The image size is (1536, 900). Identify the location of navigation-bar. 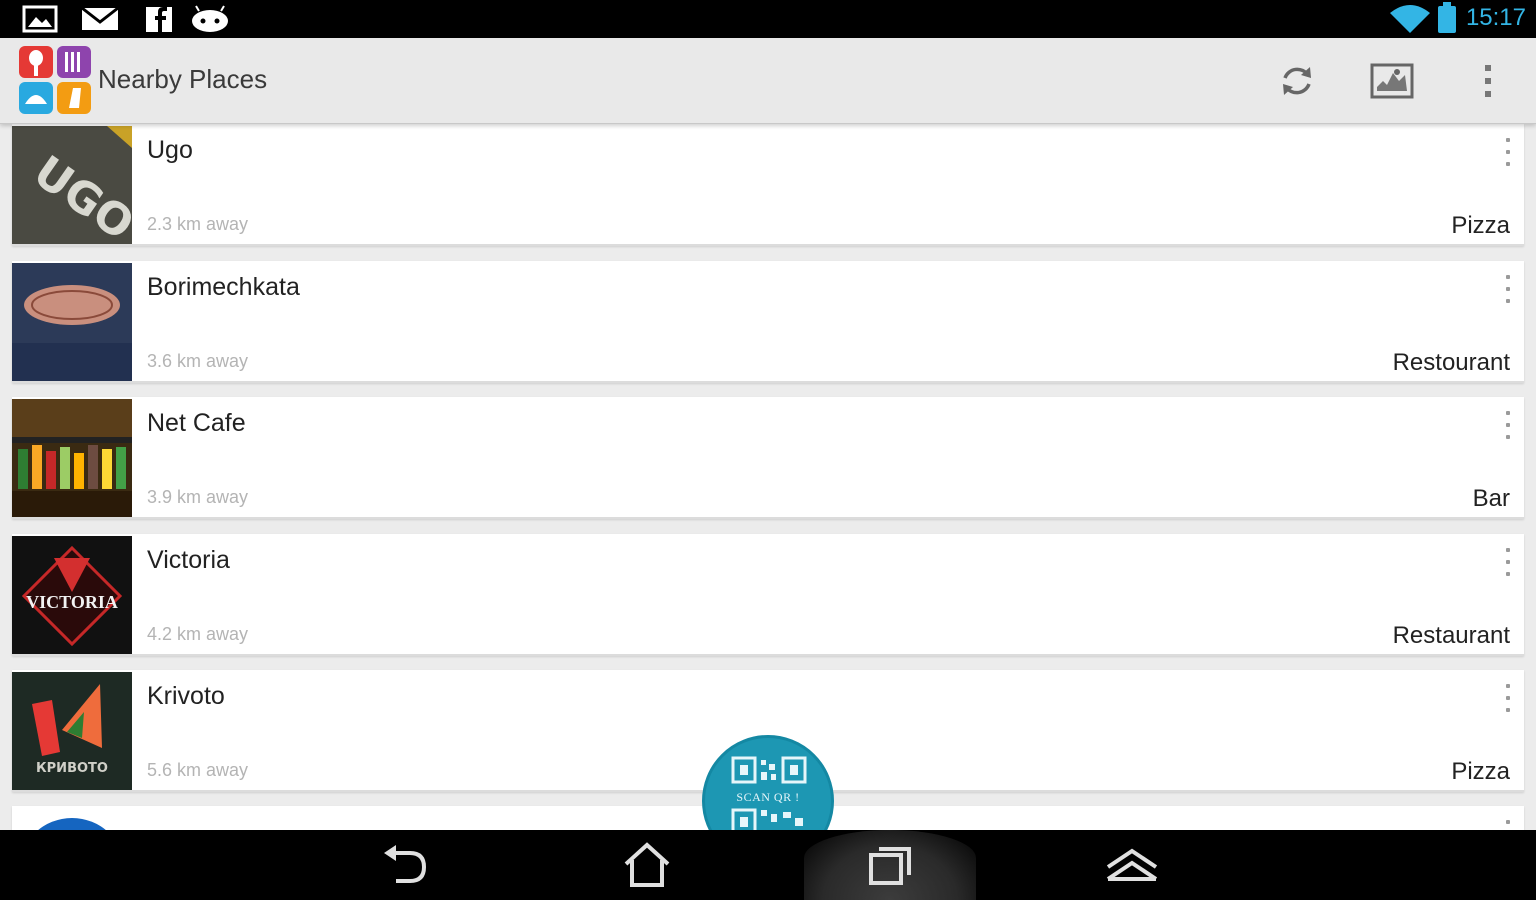
(768, 865).